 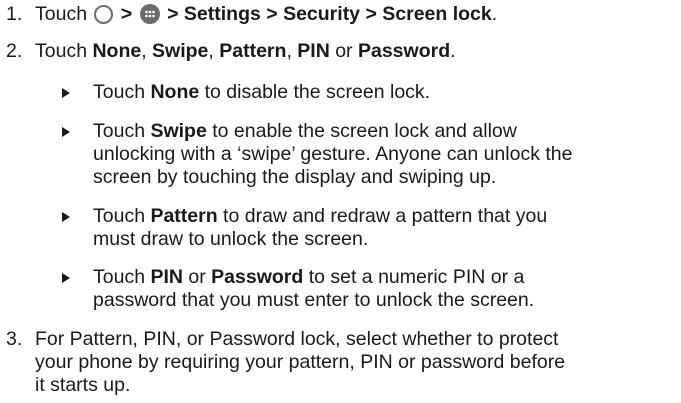 What do you see at coordinates (329, 14) in the screenshot?
I see `step-1-path: > Settings > Security > Screen lock` at bounding box center [329, 14].